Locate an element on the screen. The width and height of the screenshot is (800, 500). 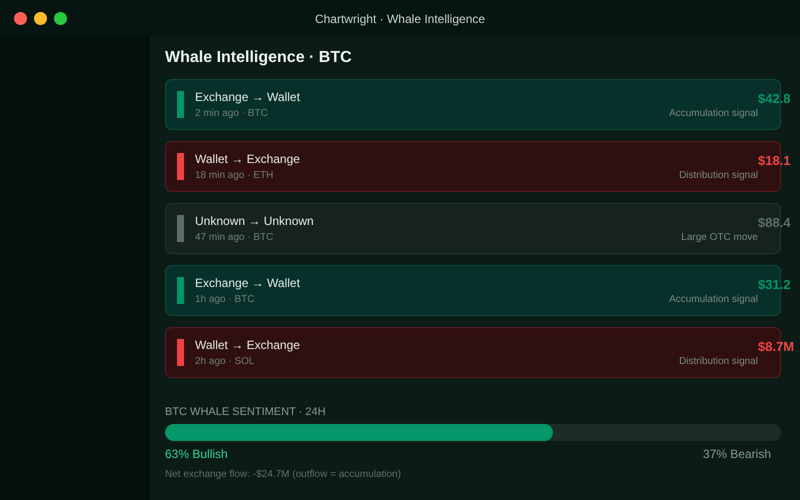
transfer-meta: 47 min ago · BTC is located at coordinates (234, 237).